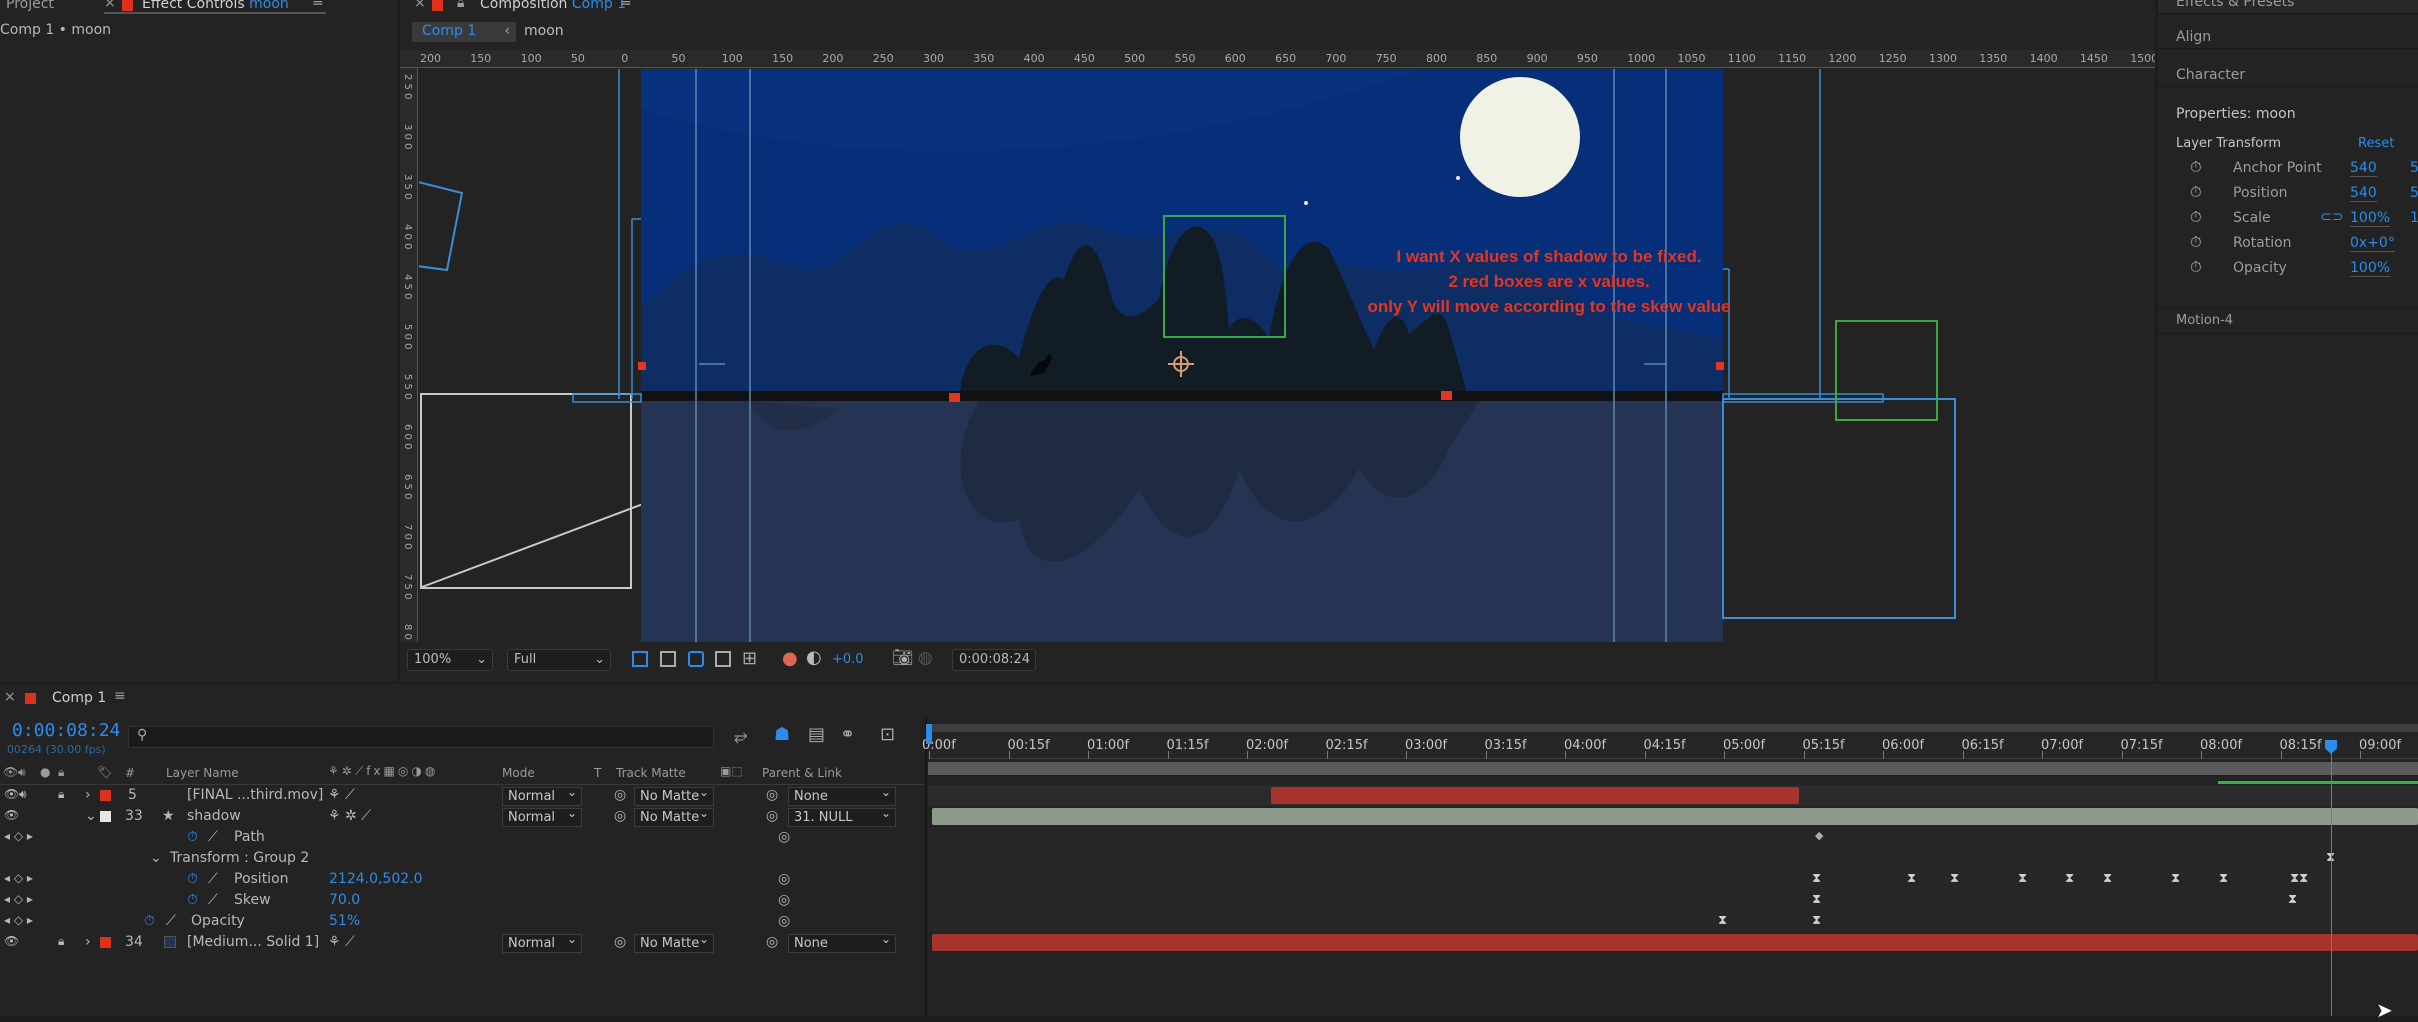 Image resolution: width=2418 pixels, height=1022 pixels. I want to click on layer-name: shadow, so click(214, 816).